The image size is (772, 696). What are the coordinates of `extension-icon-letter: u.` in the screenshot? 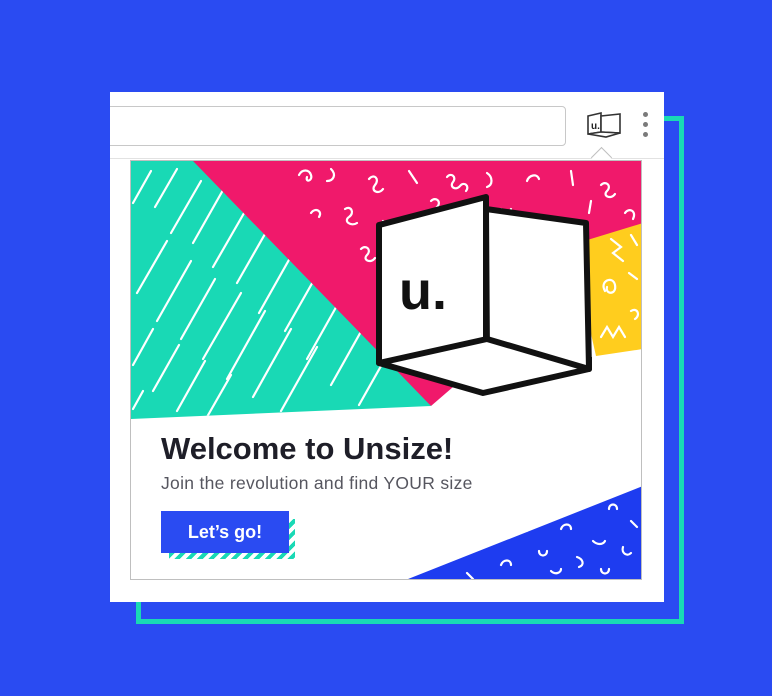 It's located at (595, 126).